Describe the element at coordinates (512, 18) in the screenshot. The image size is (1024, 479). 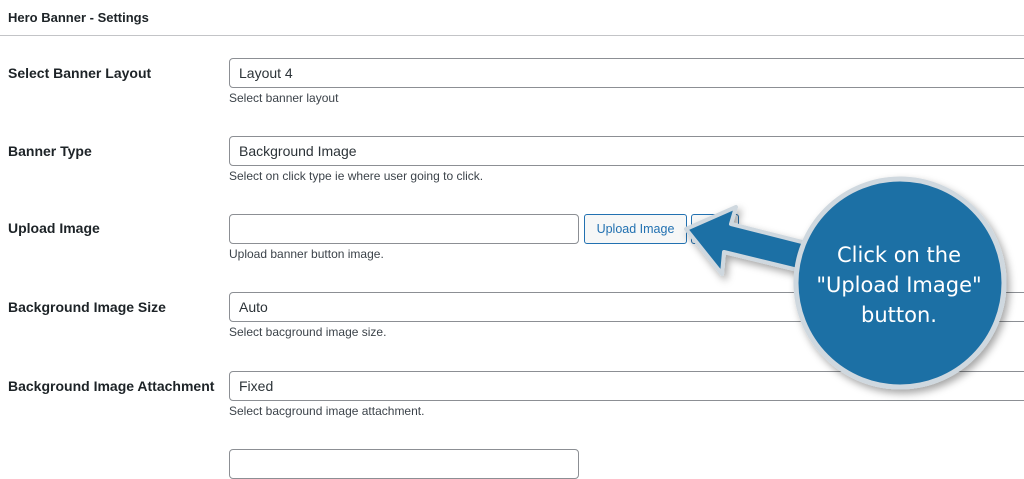
I see `panel-header: Hero Banner - Settings` at that location.